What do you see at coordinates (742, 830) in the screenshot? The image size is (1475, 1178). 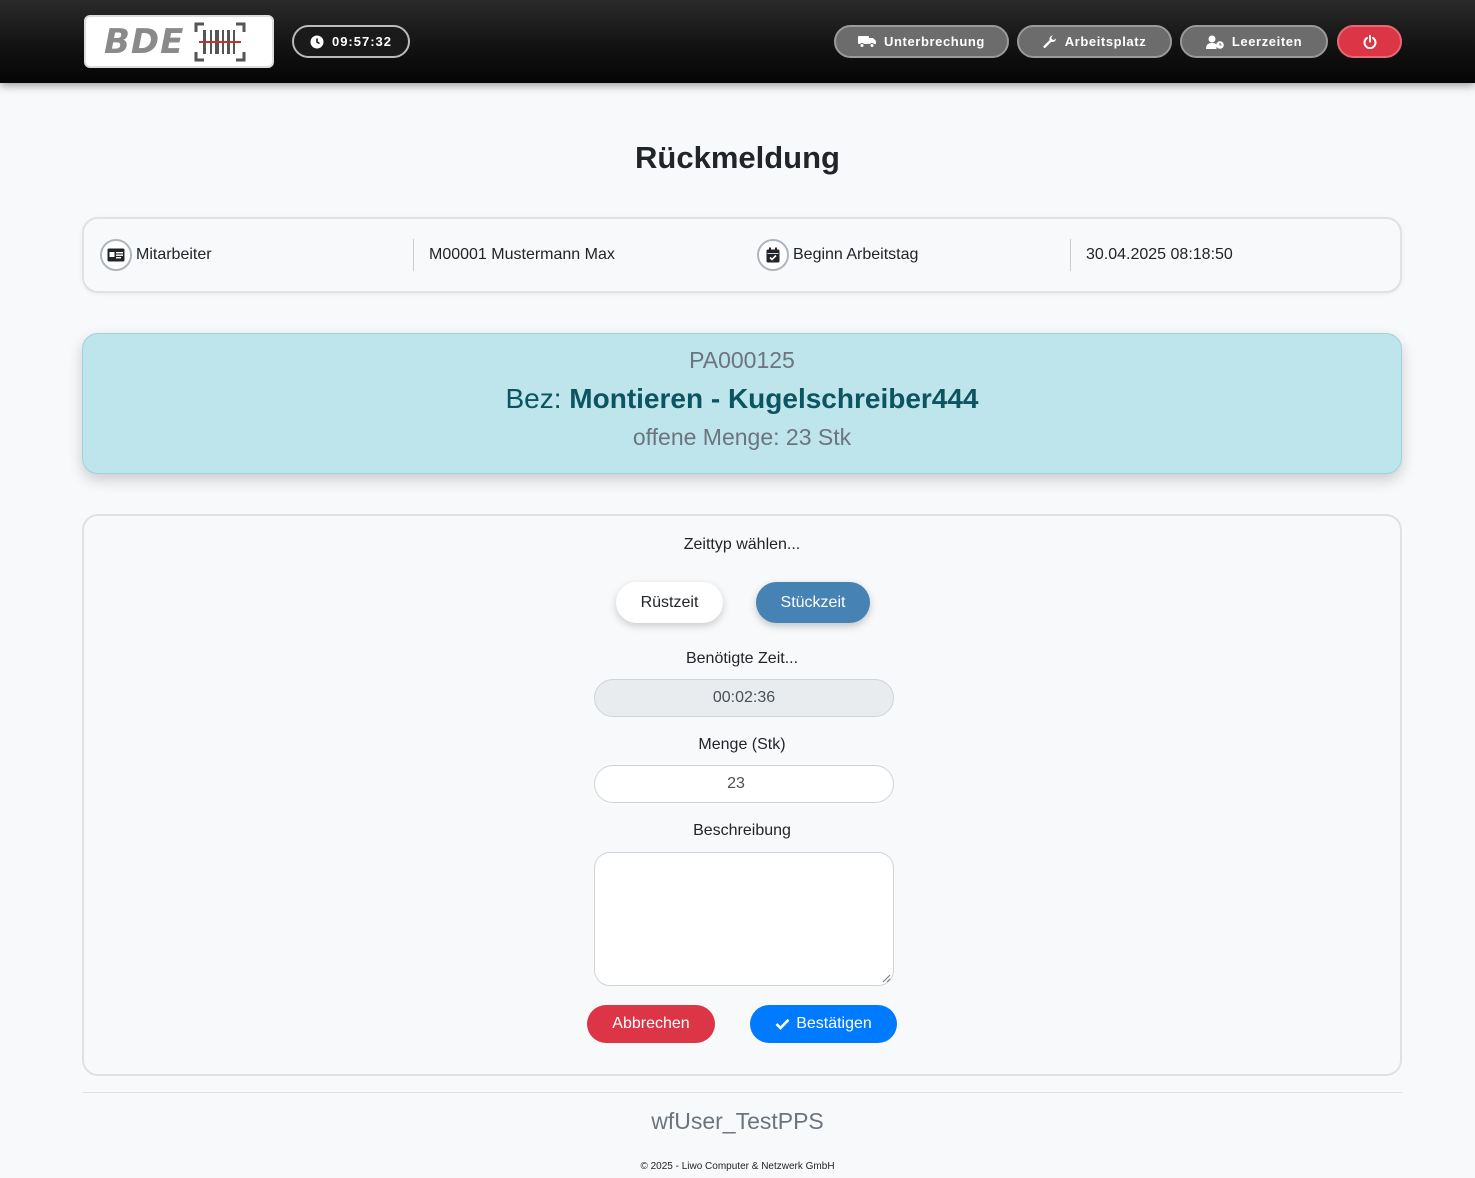 I see `description-label: Beschreibung` at bounding box center [742, 830].